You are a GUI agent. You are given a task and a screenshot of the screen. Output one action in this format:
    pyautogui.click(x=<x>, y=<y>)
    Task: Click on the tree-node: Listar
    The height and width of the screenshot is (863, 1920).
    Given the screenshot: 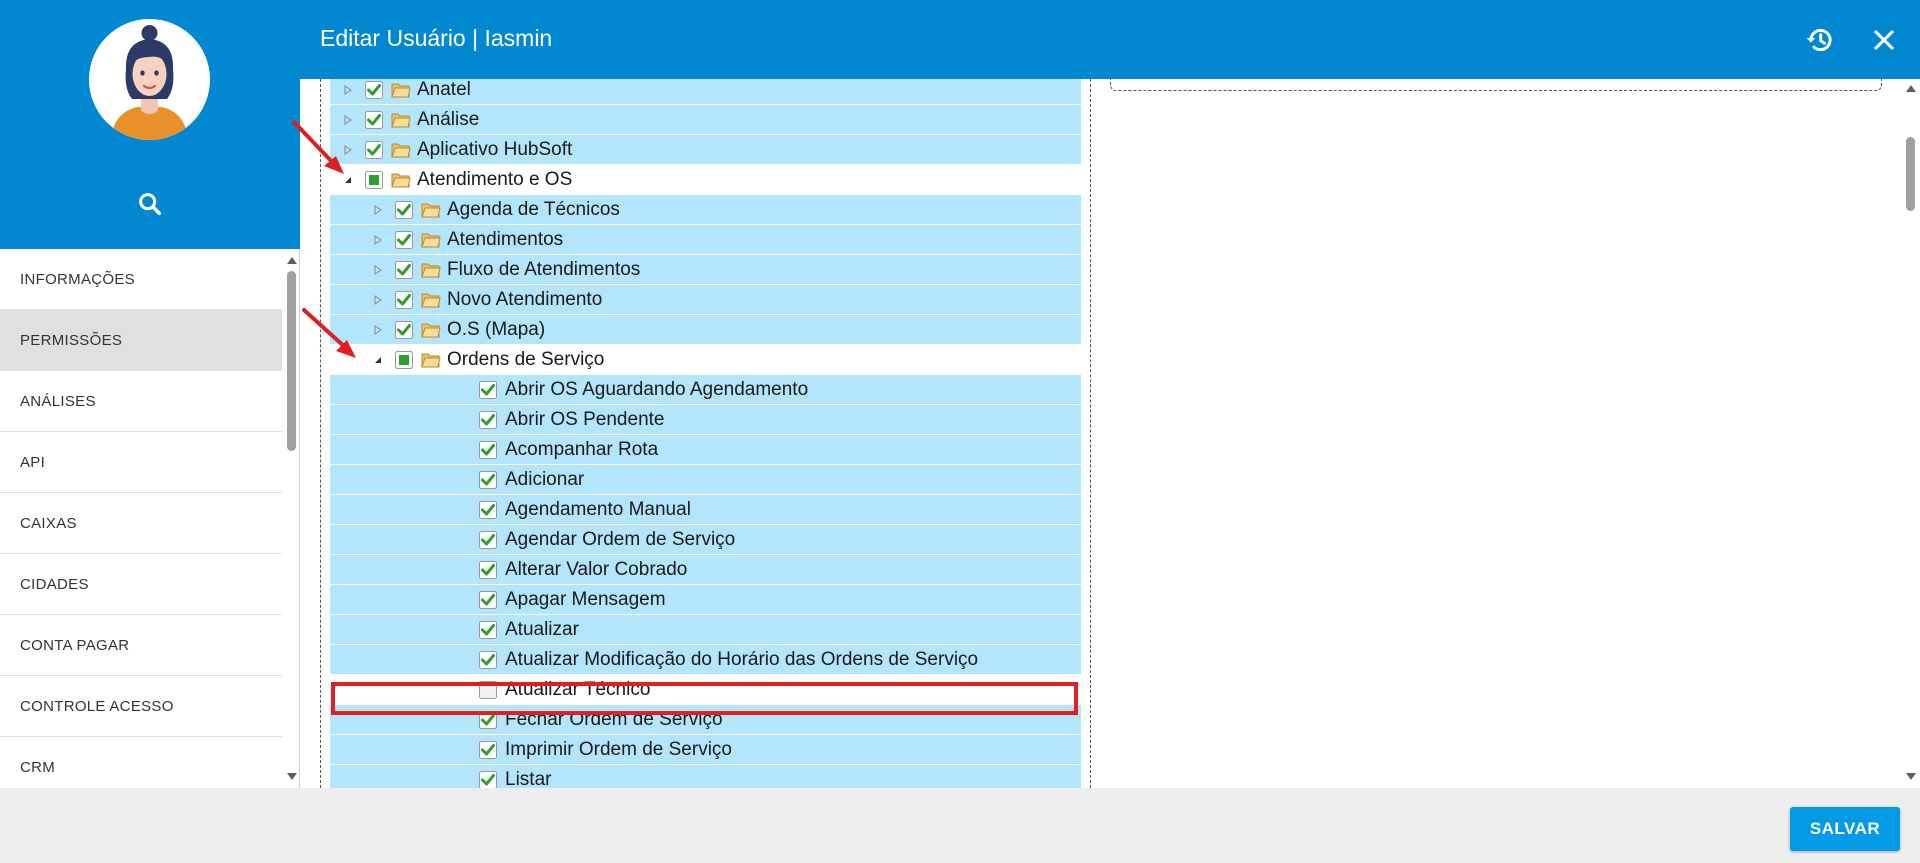 What is the action you would take?
    pyautogui.click(x=705, y=776)
    